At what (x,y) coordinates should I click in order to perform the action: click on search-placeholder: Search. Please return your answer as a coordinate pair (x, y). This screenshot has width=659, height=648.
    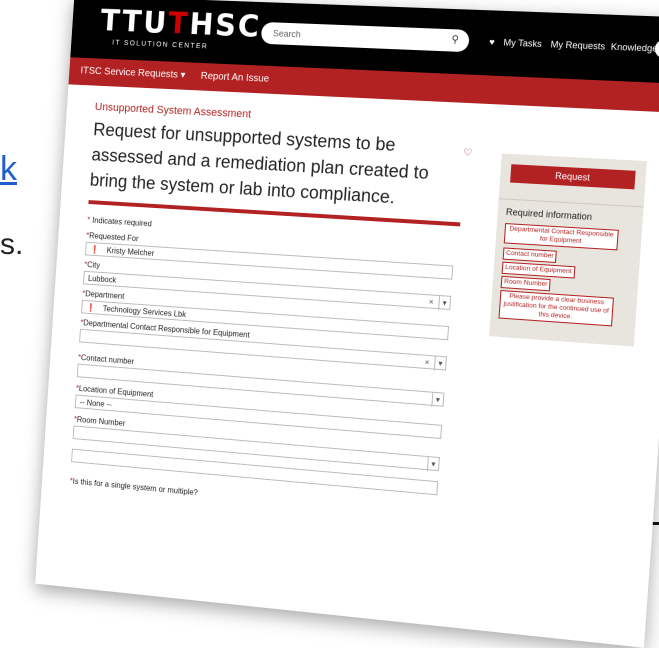
    Looking at the image, I should click on (287, 33).